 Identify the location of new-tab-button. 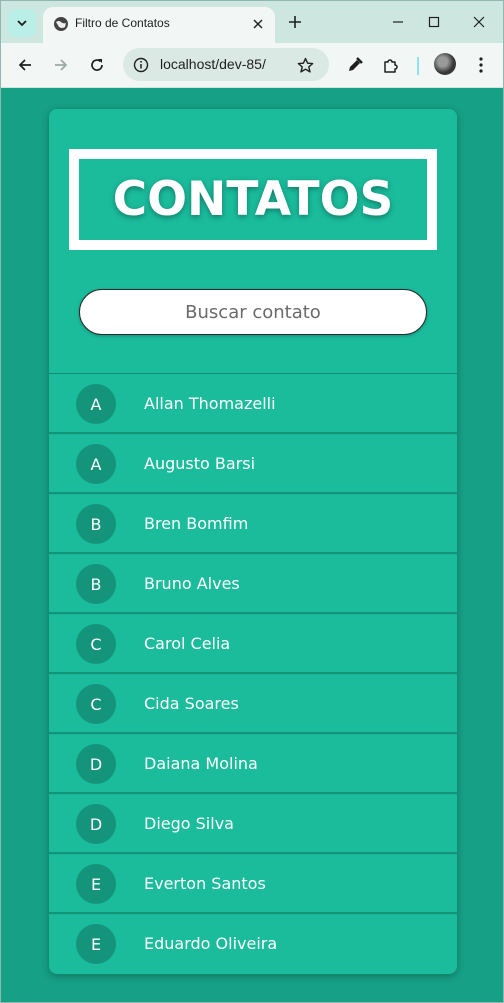
(295, 22).